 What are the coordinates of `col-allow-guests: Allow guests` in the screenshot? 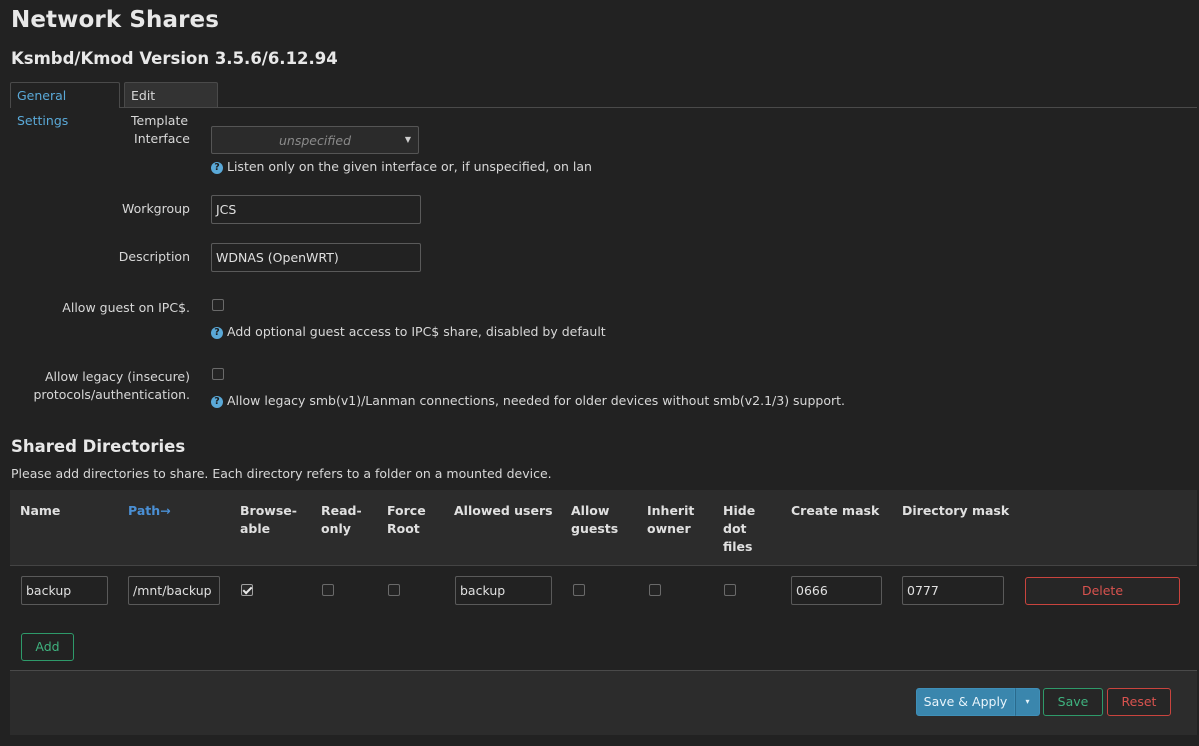 It's located at (594, 520).